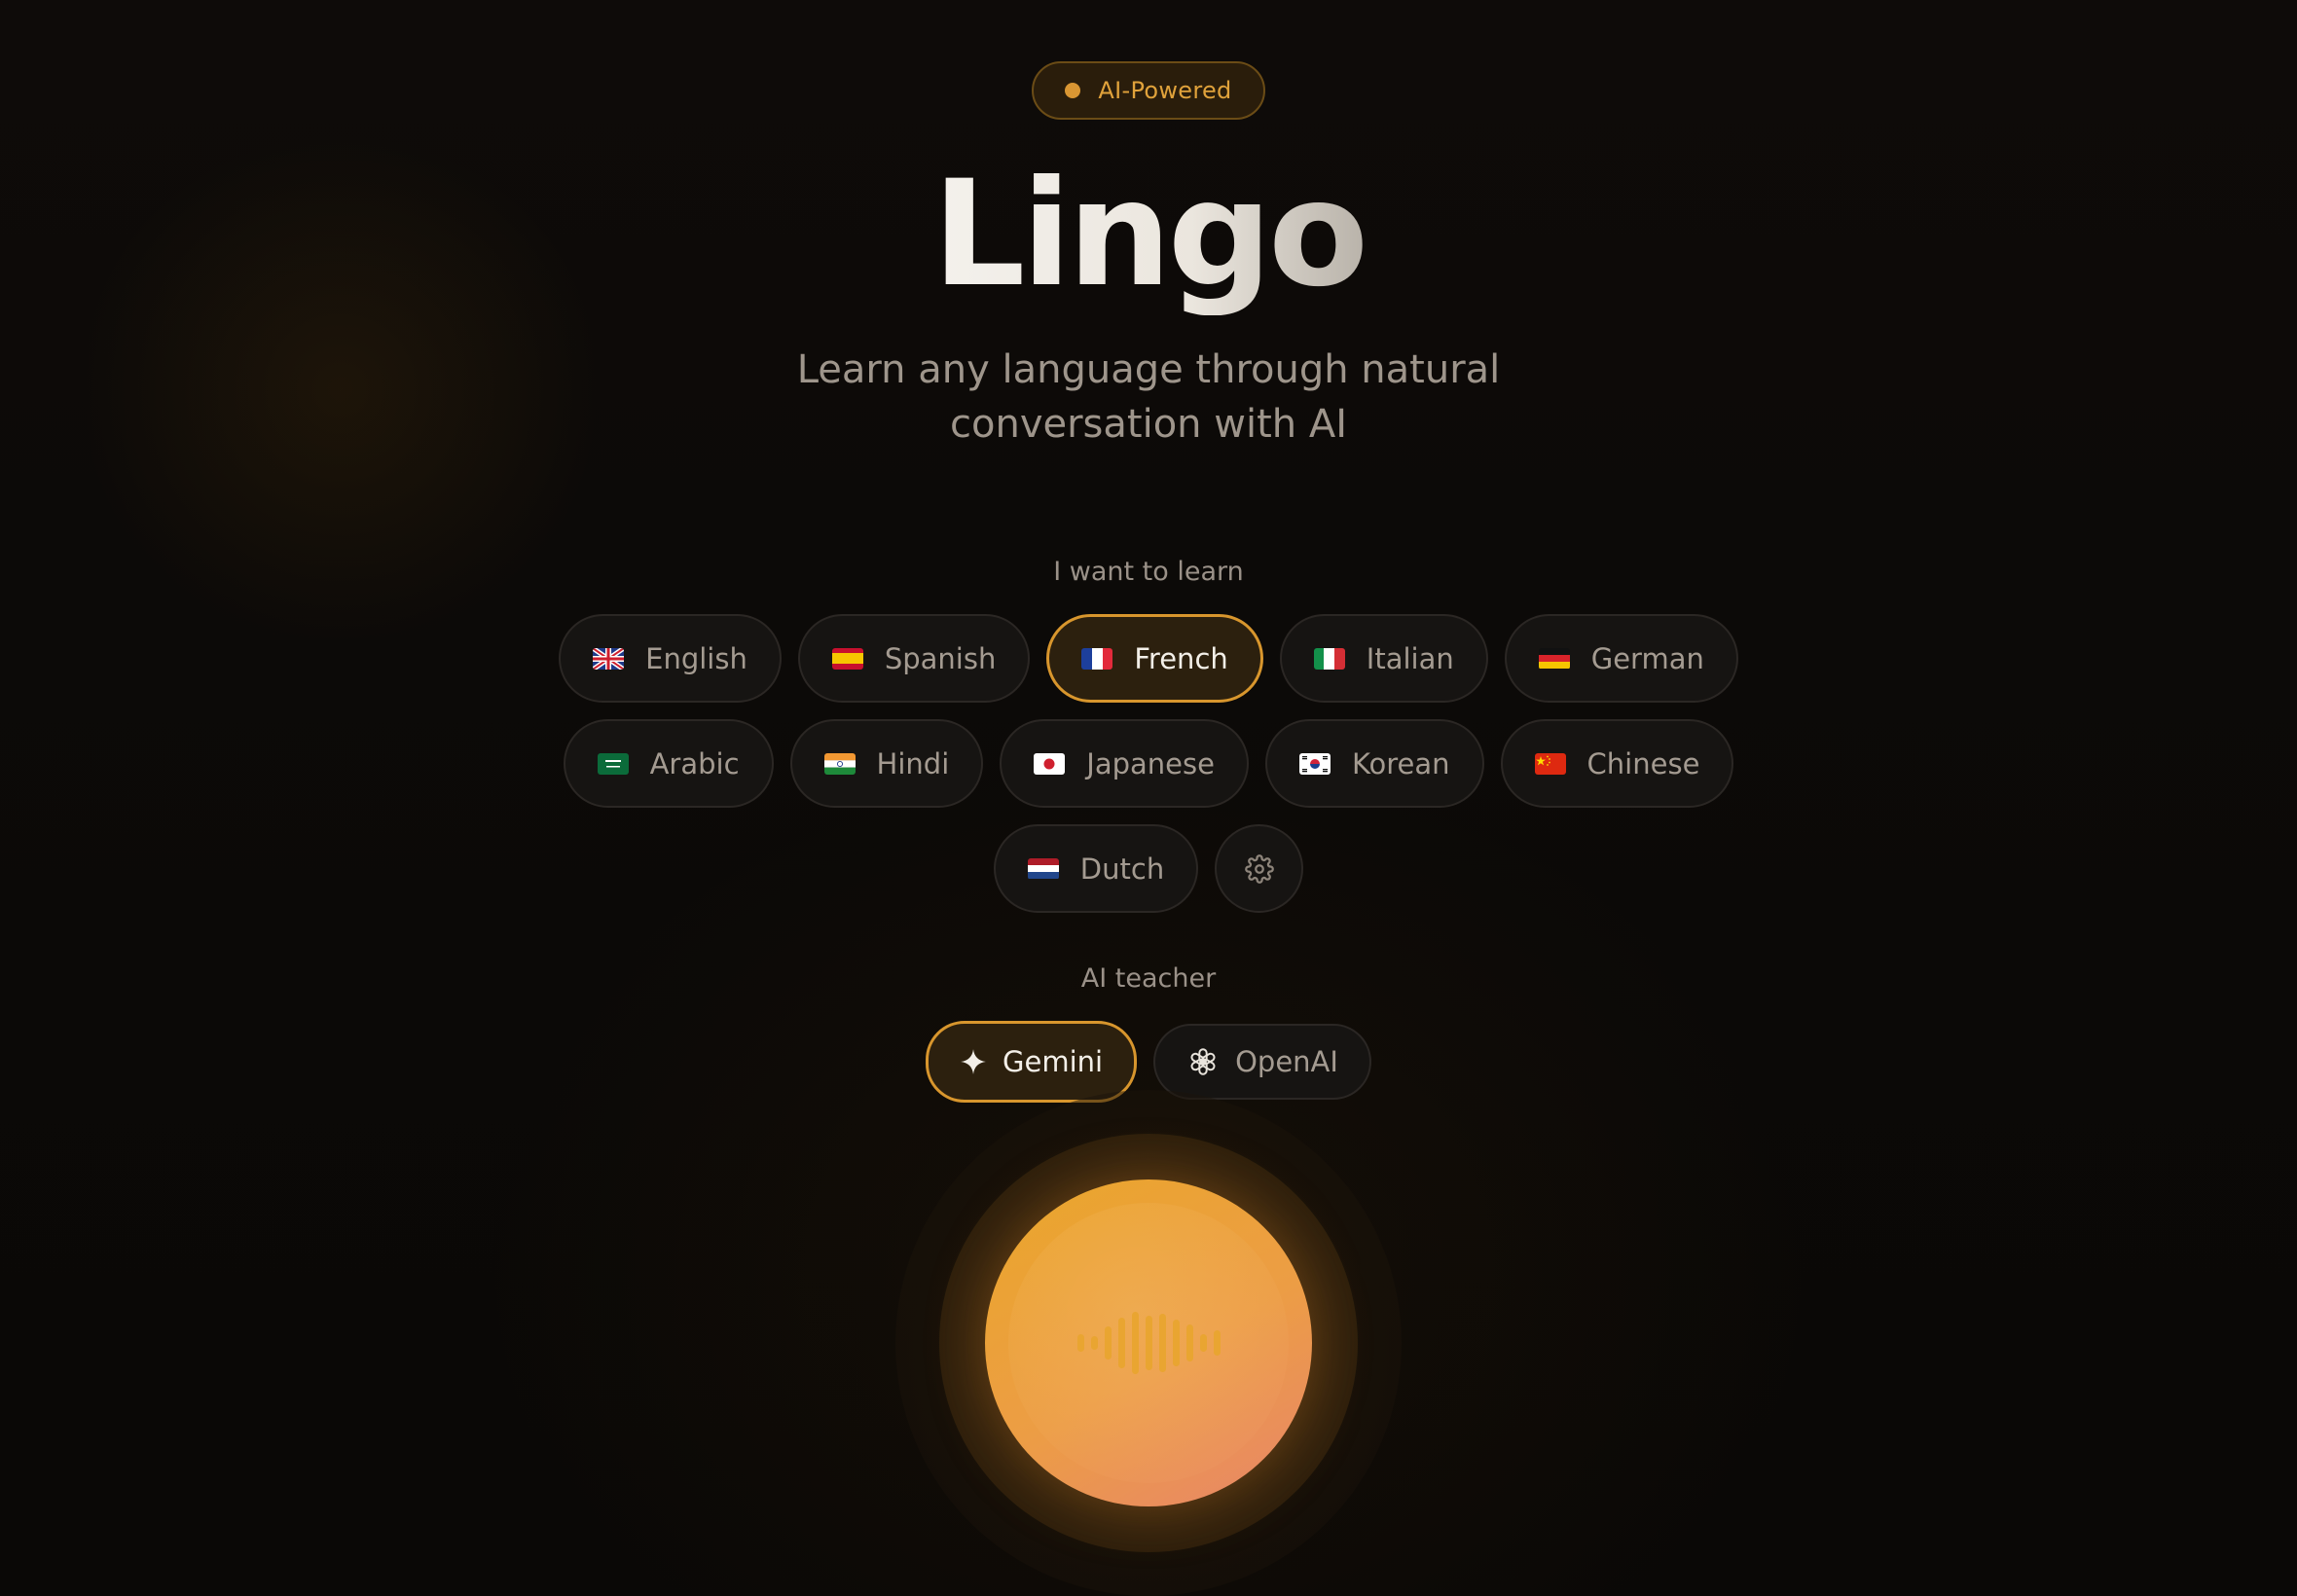 This screenshot has height=1596, width=2297. I want to click on language-row: English Spanish French Italian German, so click(1148, 658).